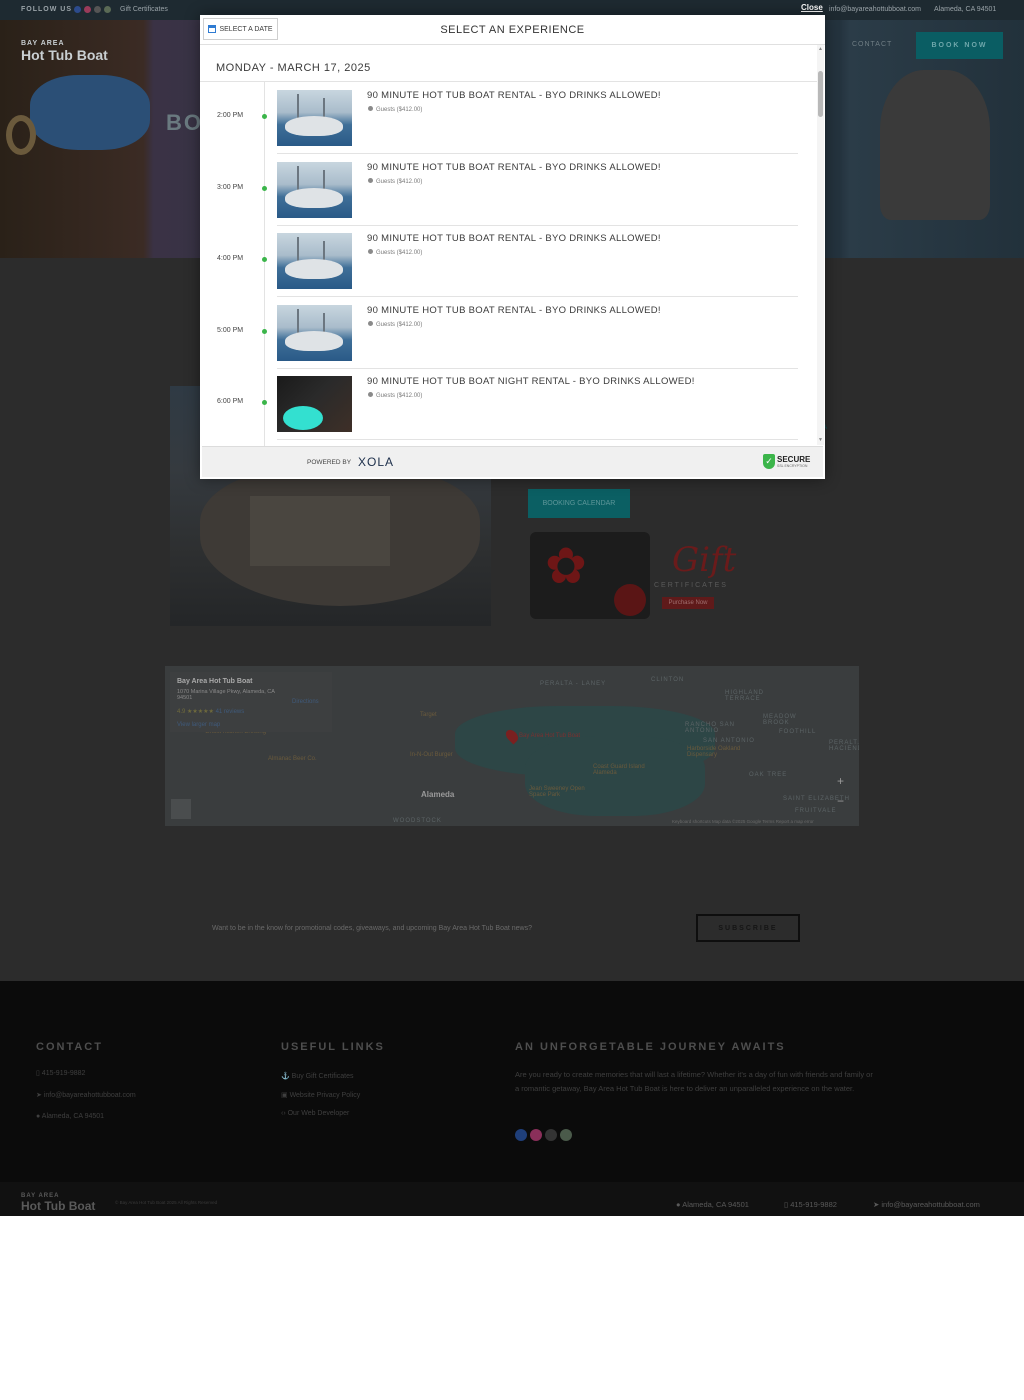 This screenshot has width=1024, height=1400. Describe the element at coordinates (230, 187) in the screenshot. I see `experience-time: 3:00 PM` at that location.